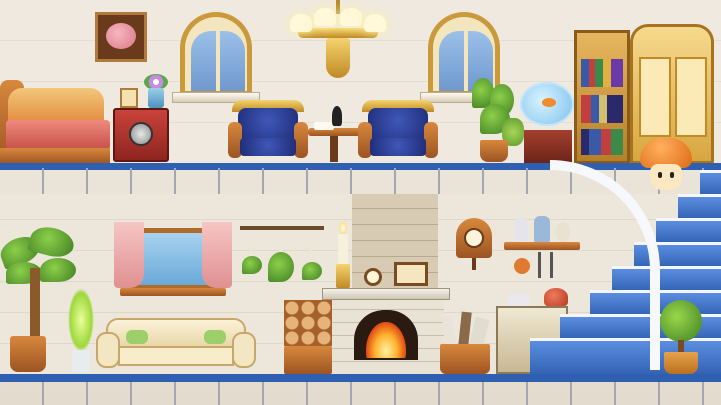 This screenshot has width=721, height=405. I want to click on bookshelf, so click(602, 97).